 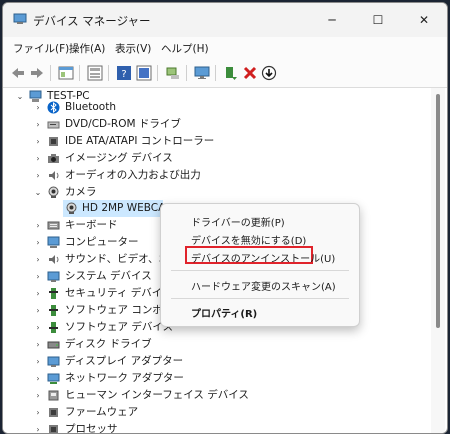 What do you see at coordinates (118, 208) in the screenshot?
I see `tree-item-webcam: HD 2MP WEBCAM` at bounding box center [118, 208].